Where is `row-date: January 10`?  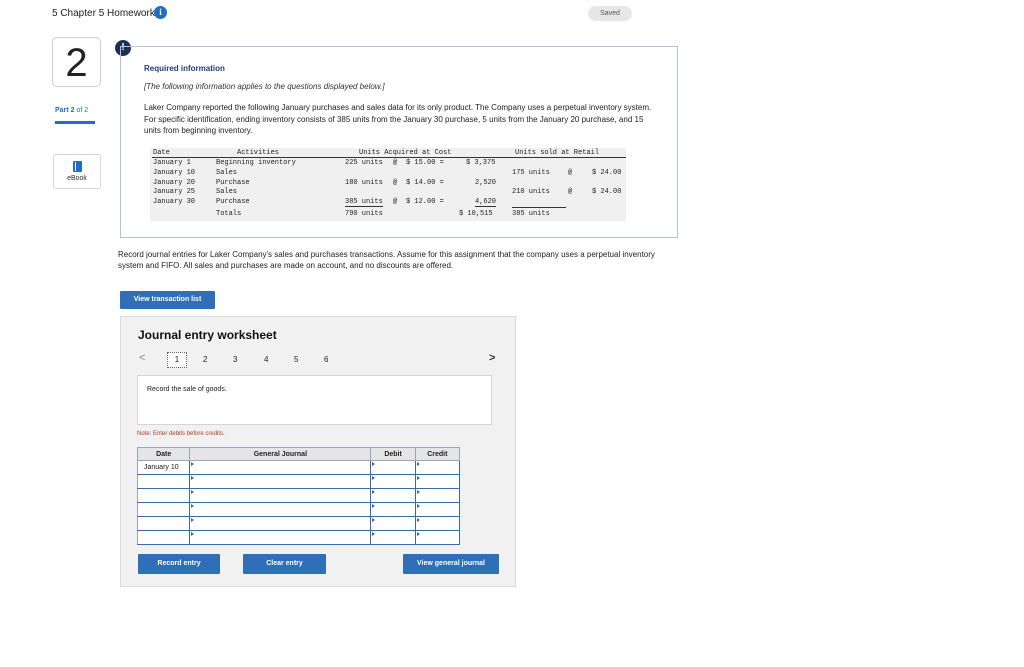 row-date: January 10 is located at coordinates (174, 173).